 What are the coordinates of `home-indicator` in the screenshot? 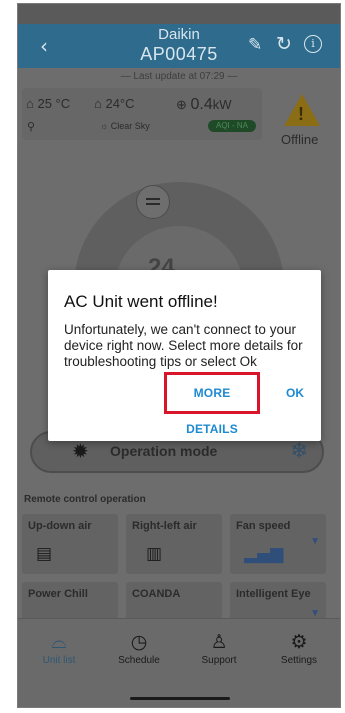 It's located at (180, 698).